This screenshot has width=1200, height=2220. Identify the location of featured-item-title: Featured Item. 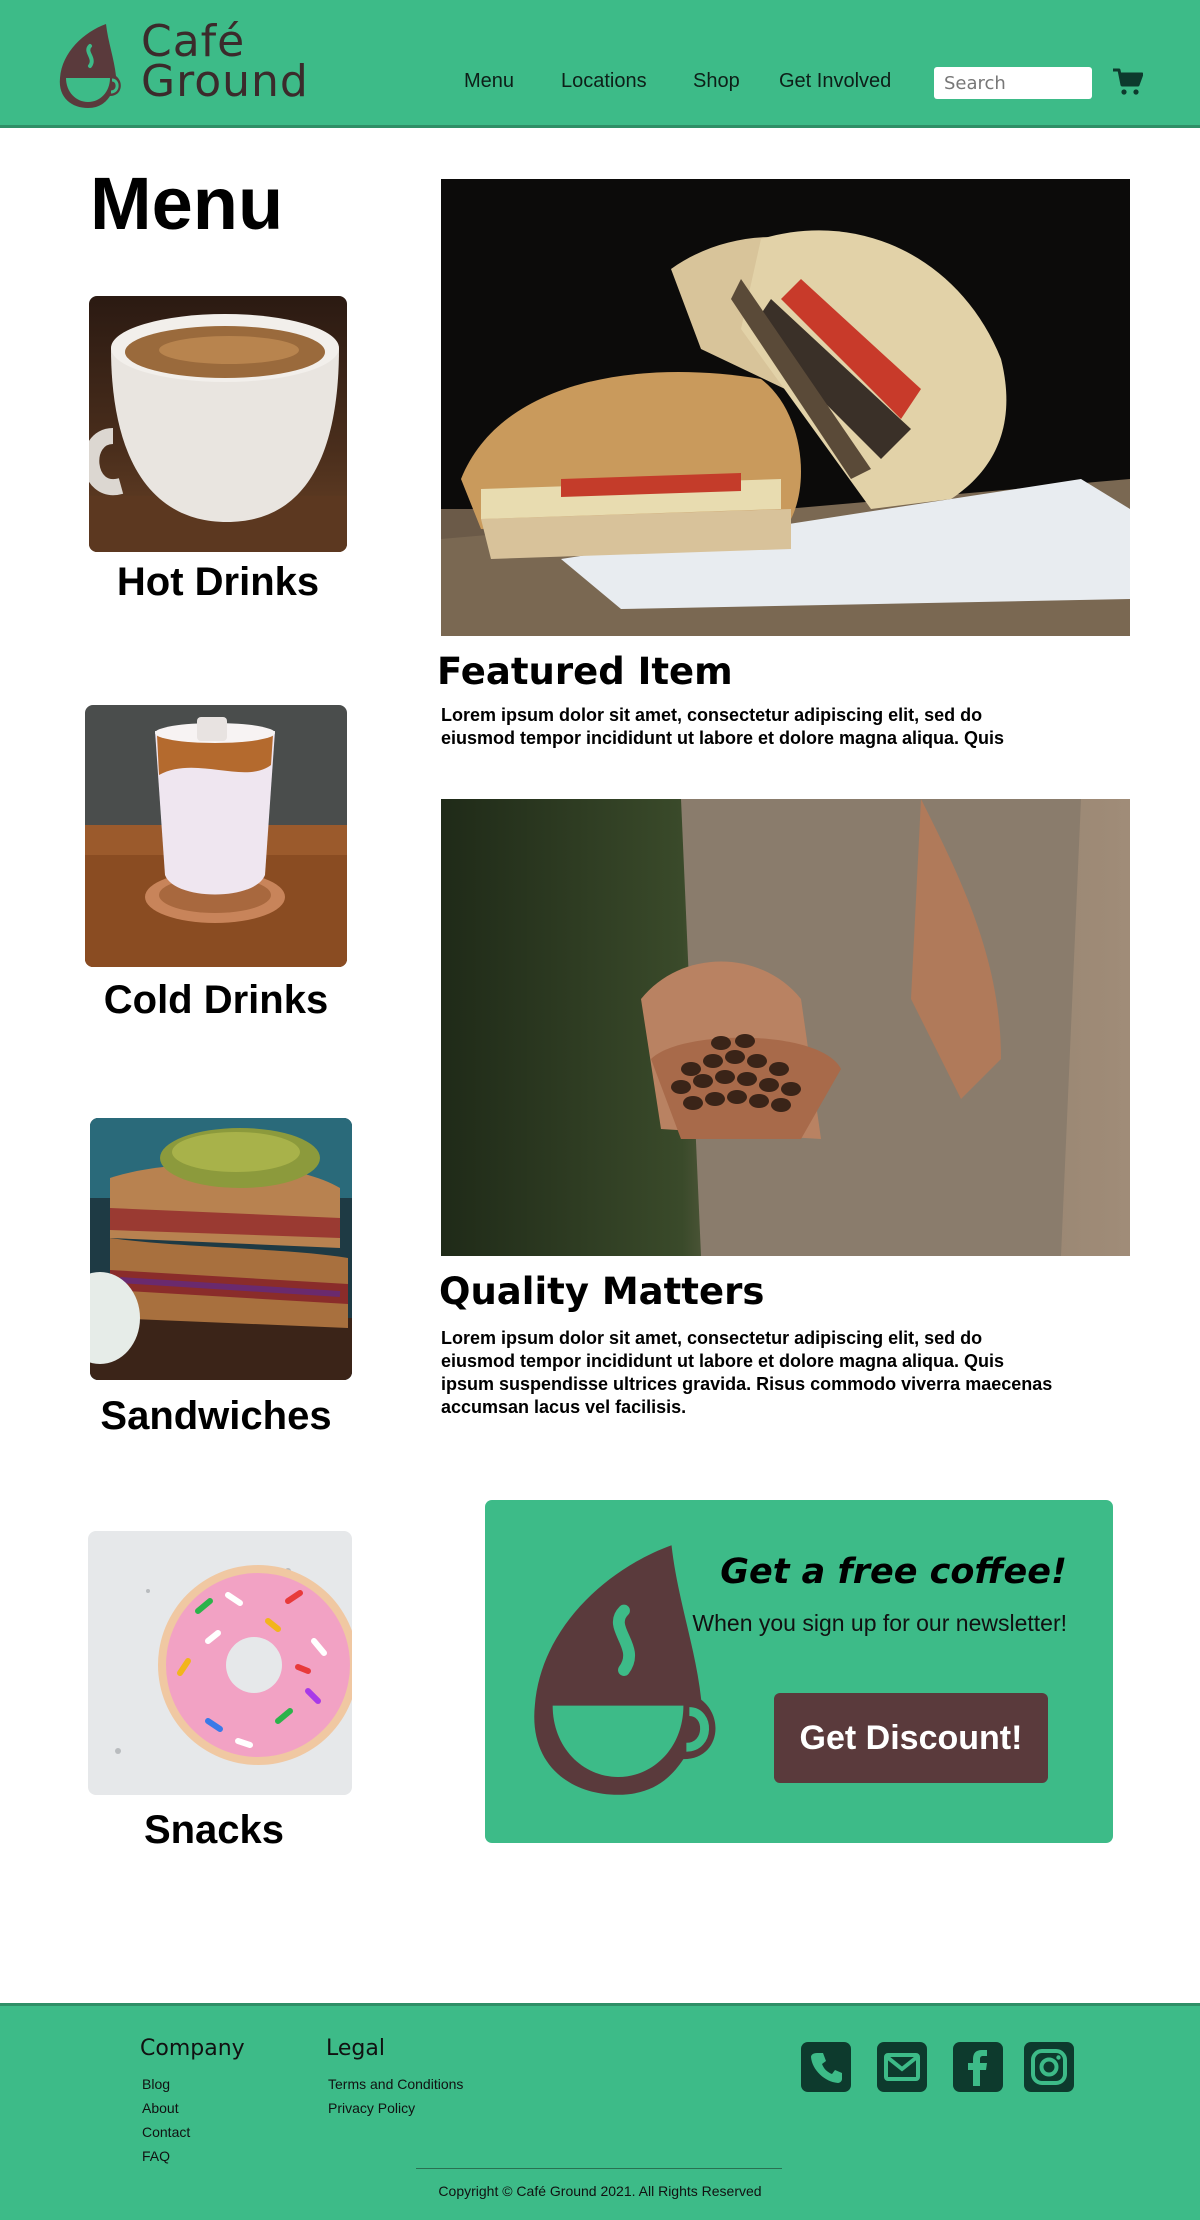
(585, 671).